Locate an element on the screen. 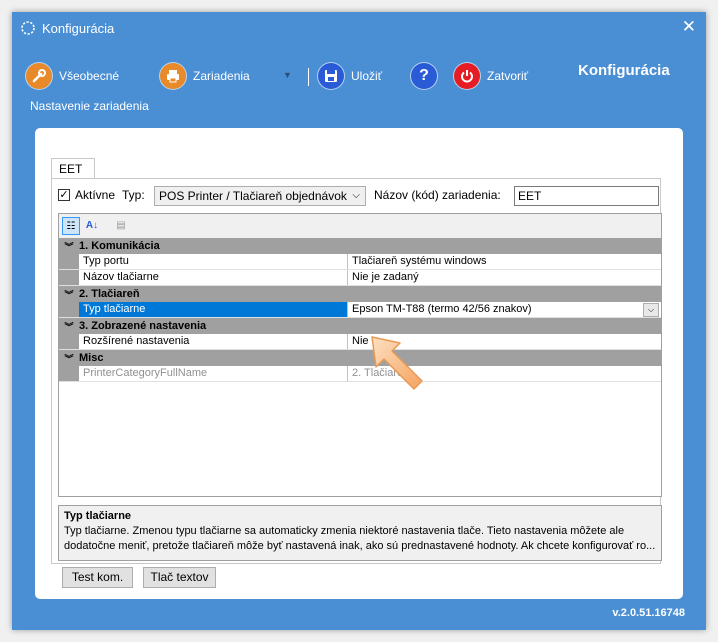  devices-button: Zariadenia is located at coordinates (205, 76).